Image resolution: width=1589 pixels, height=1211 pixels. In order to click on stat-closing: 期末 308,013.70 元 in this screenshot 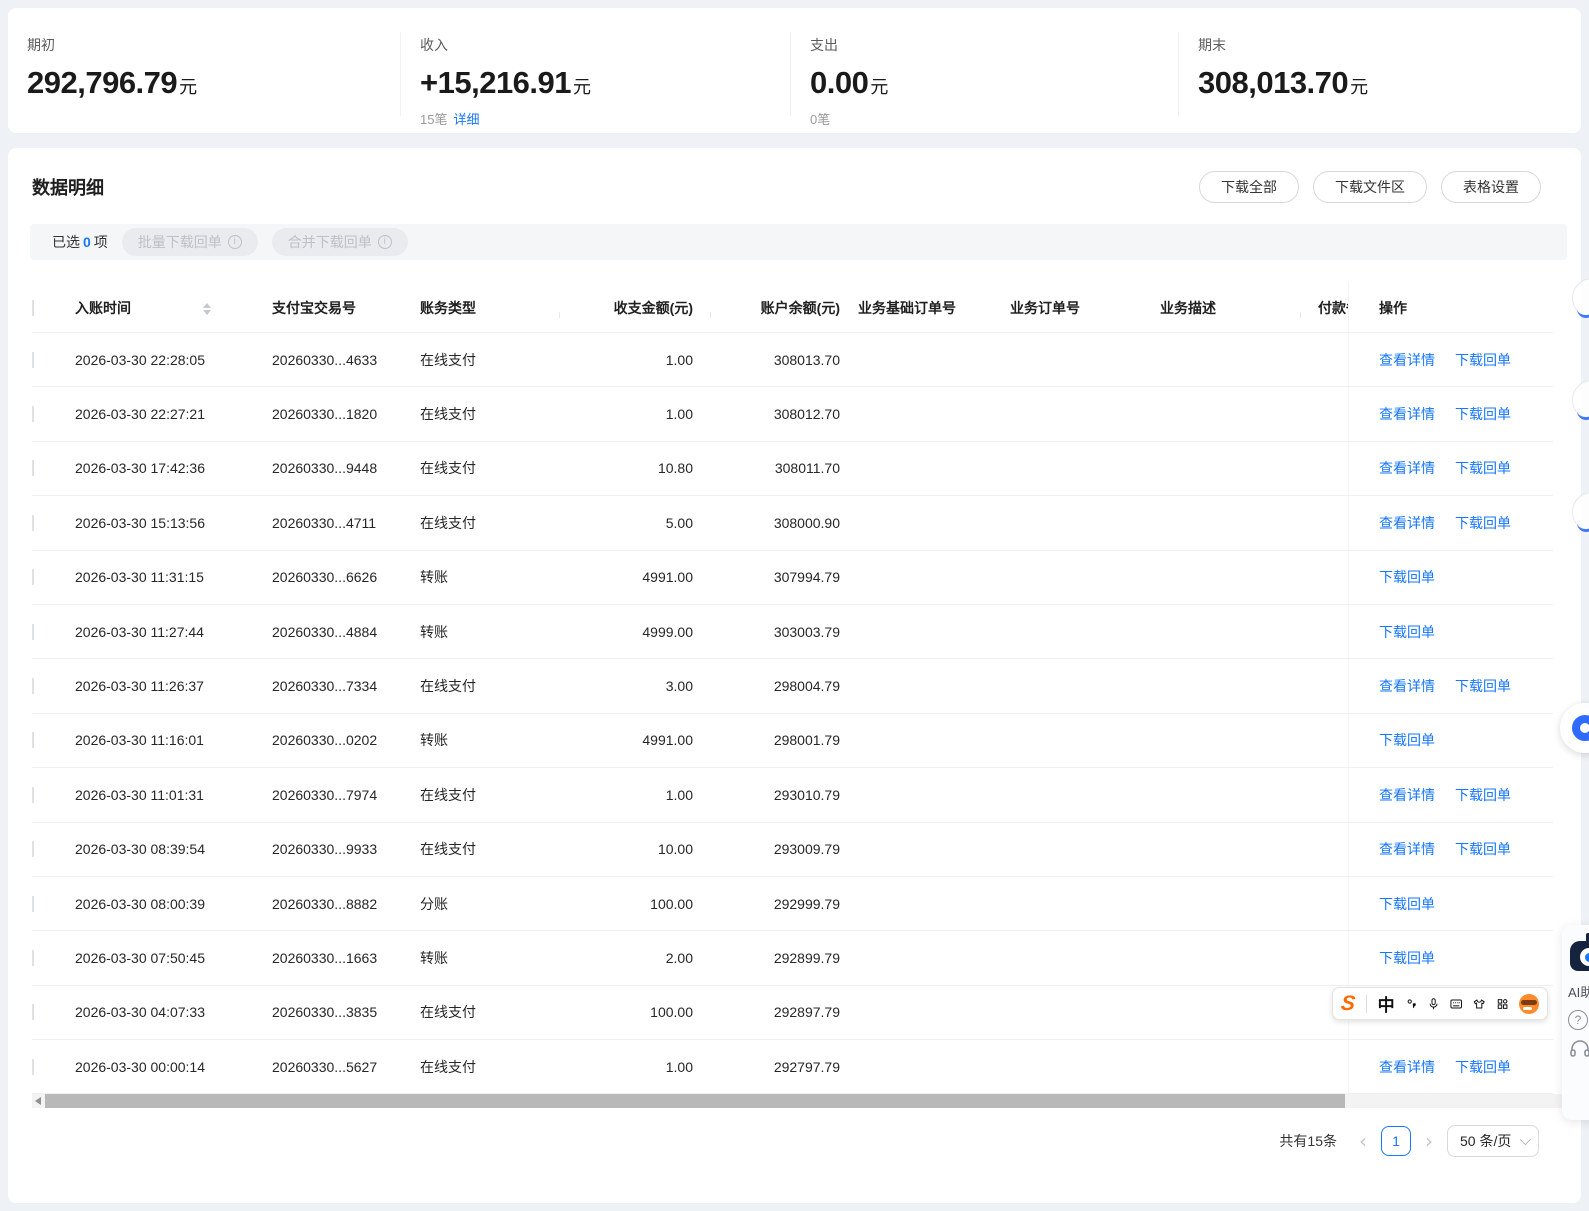, I will do `click(1283, 68)`.